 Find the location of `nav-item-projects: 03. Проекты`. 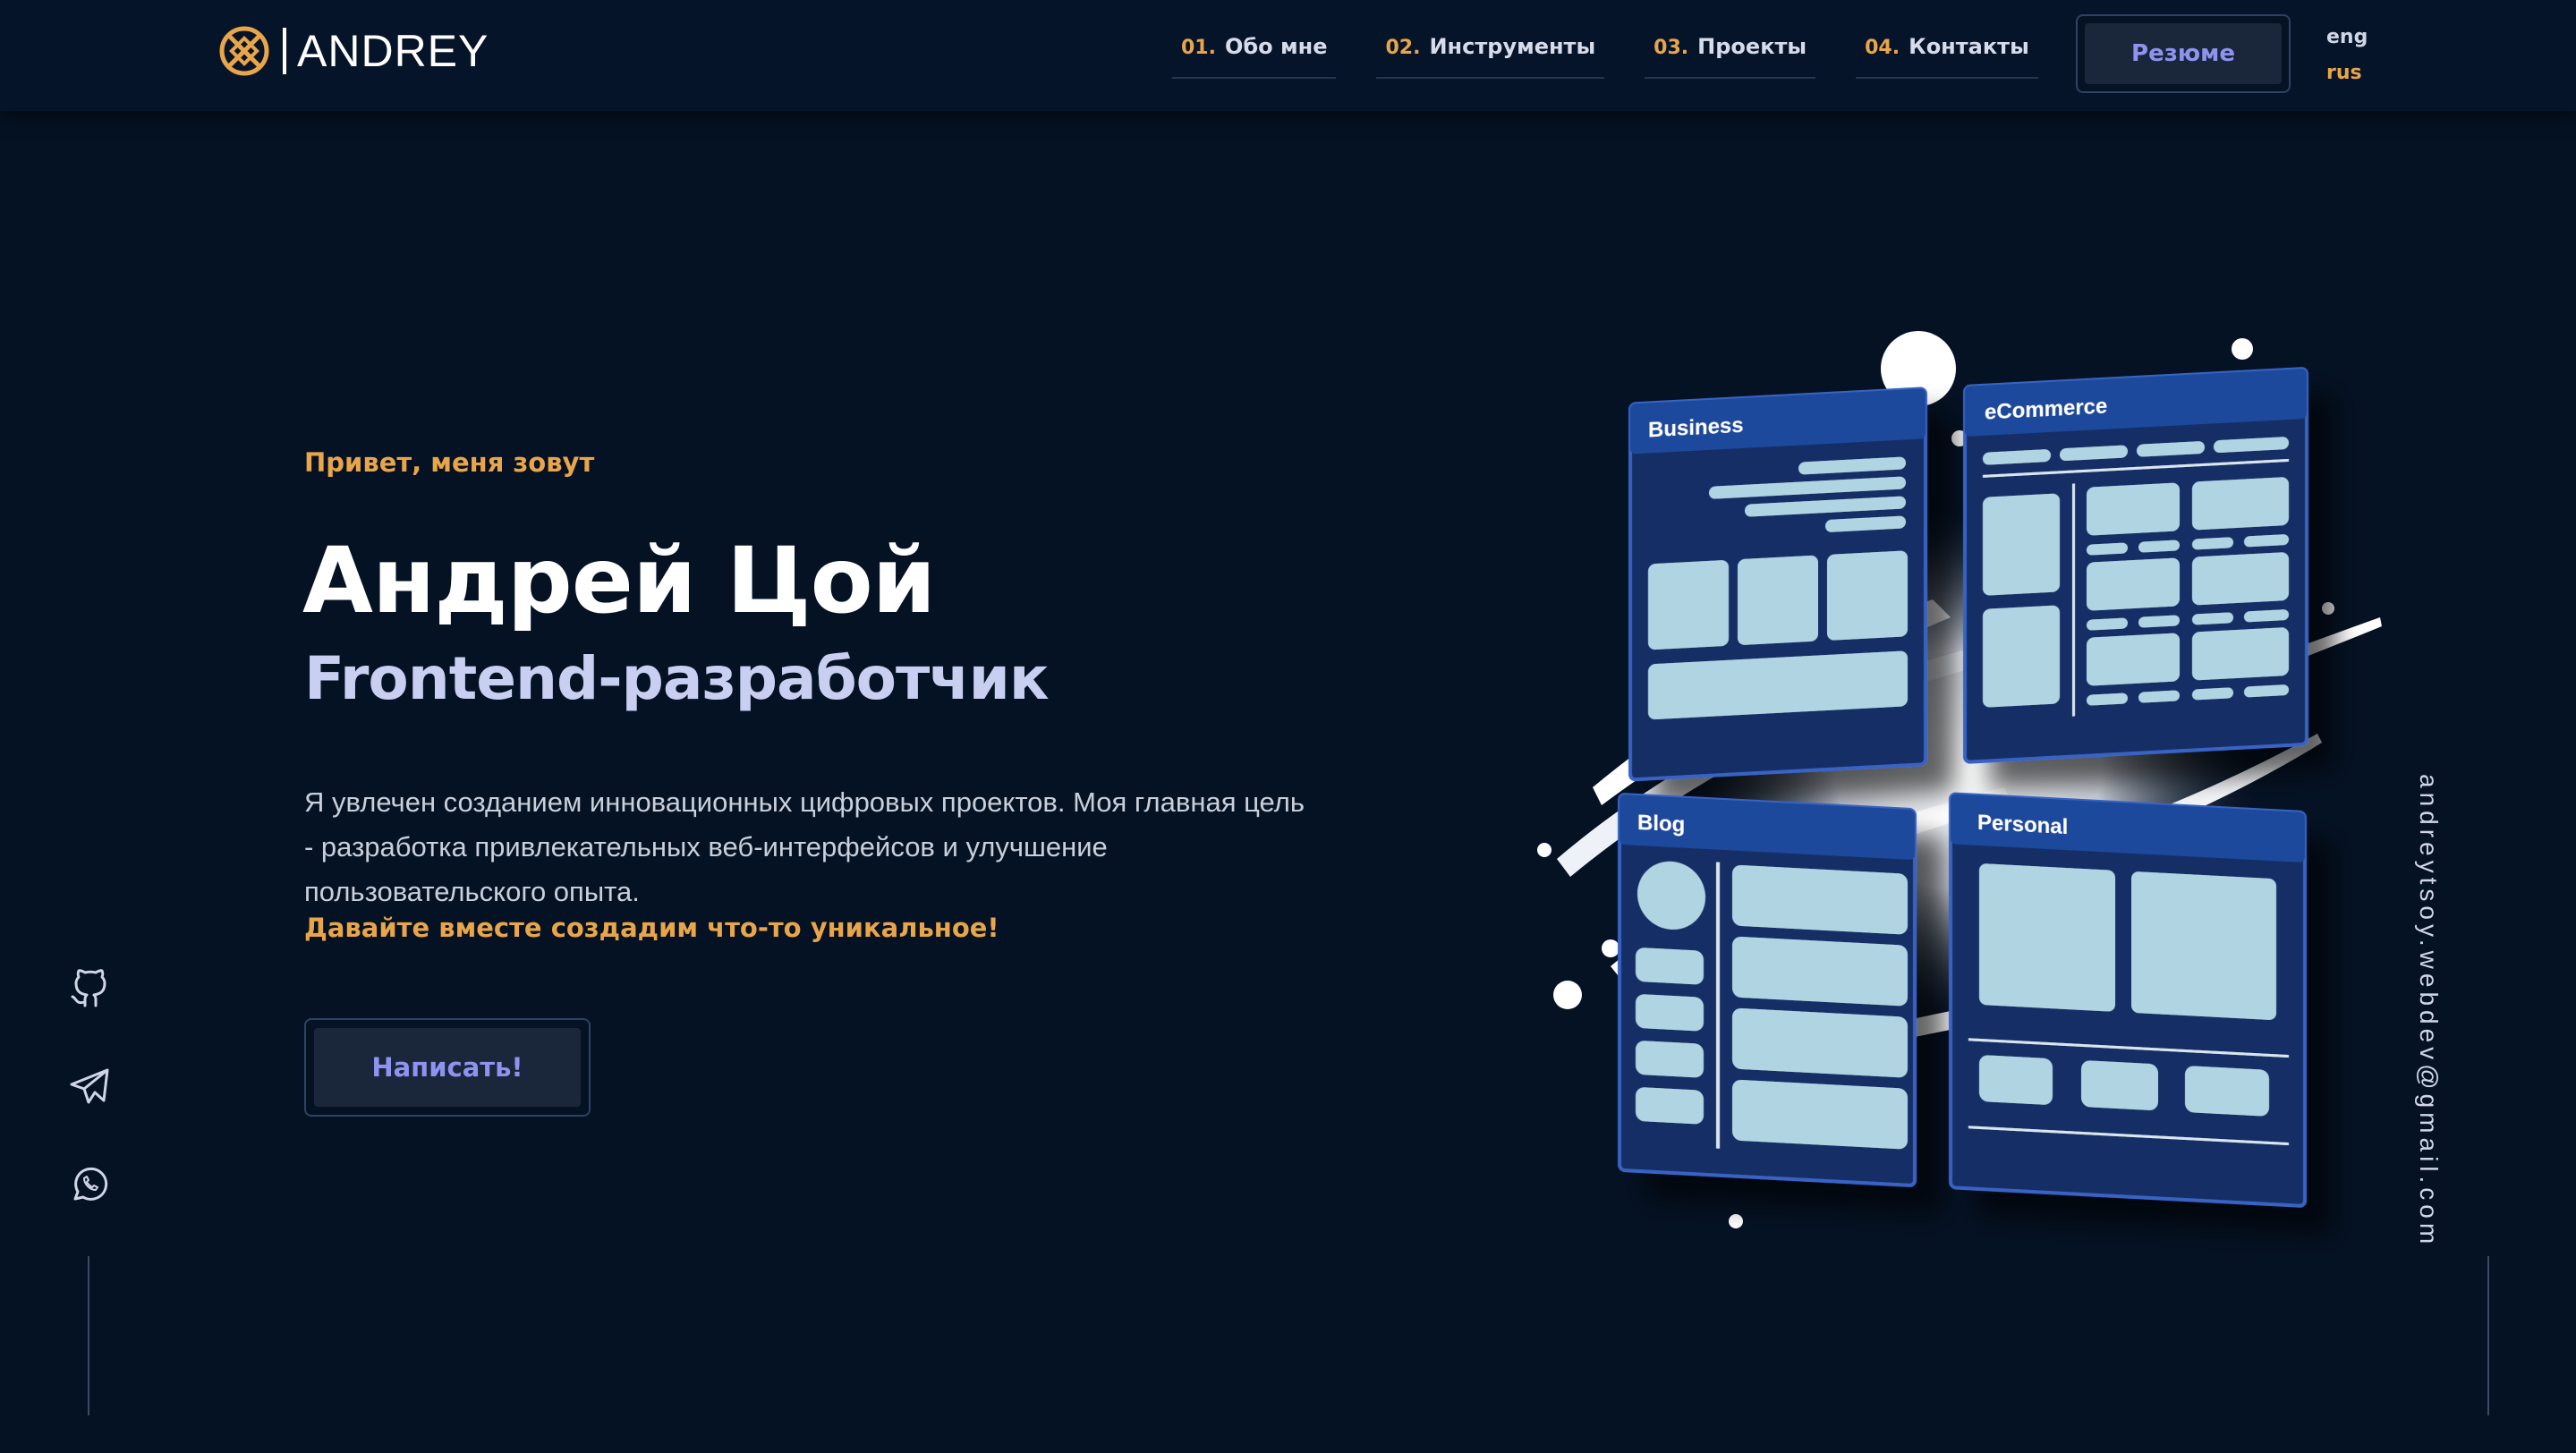

nav-item-projects: 03. Проекты is located at coordinates (1730, 54).